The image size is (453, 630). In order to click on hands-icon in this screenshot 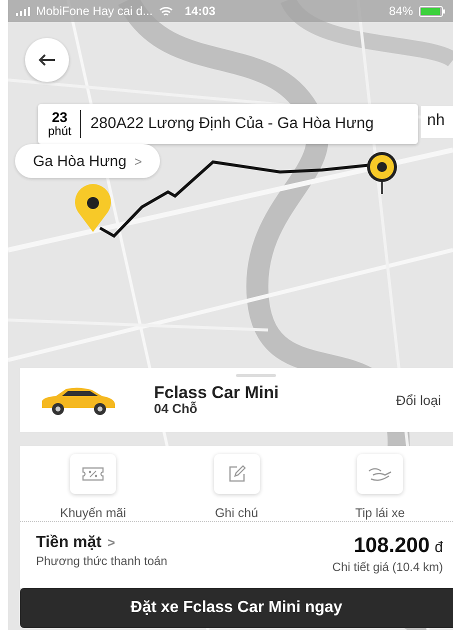, I will do `click(380, 474)`.